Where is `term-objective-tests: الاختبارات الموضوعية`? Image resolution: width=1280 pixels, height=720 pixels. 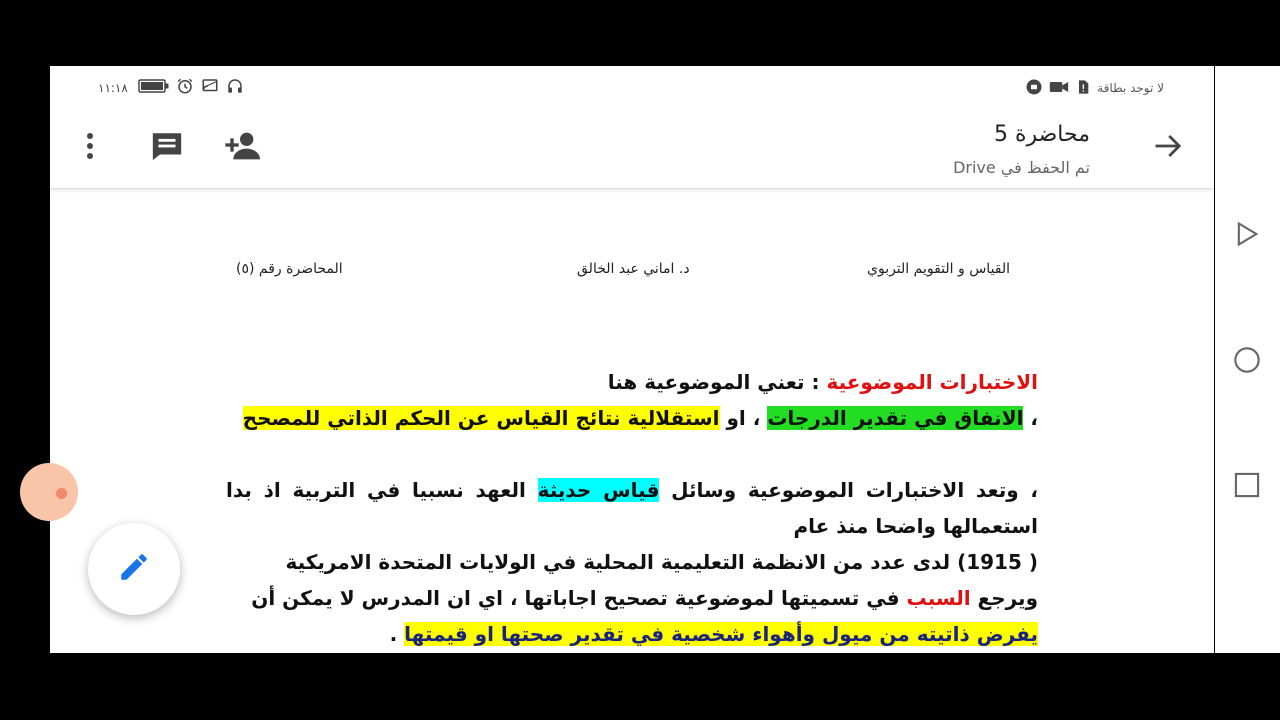 term-objective-tests: الاختبارات الموضوعية is located at coordinates (932, 382).